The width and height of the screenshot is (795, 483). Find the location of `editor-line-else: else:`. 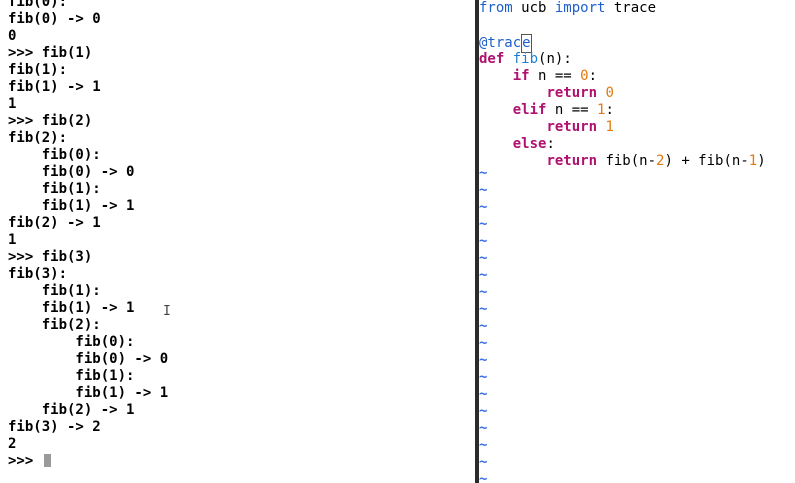

editor-line-else: else: is located at coordinates (533, 144).